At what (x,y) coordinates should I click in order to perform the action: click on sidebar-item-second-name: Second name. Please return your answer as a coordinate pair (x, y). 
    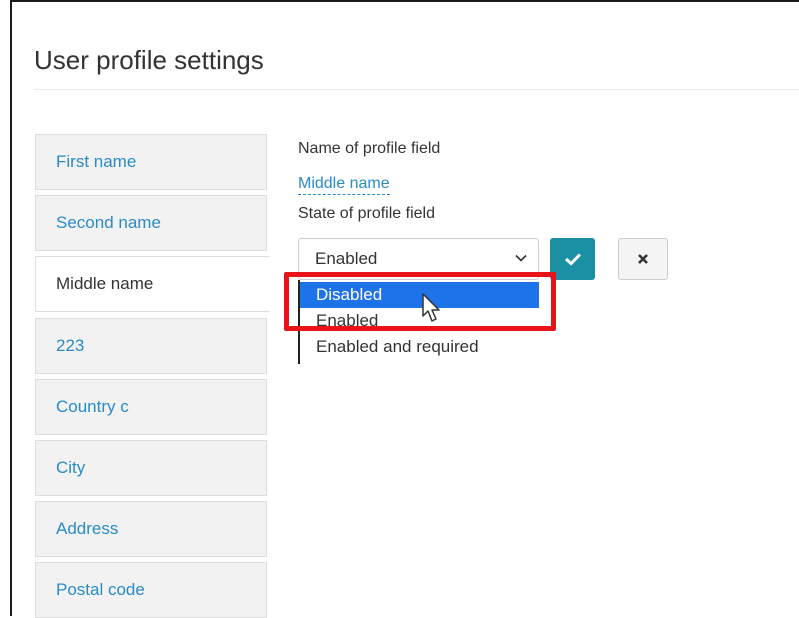
    Looking at the image, I should click on (151, 223).